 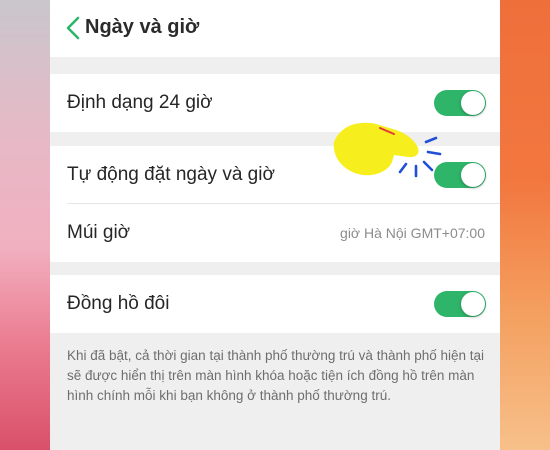 I want to click on timezone-label: Múi giờ, so click(x=99, y=232).